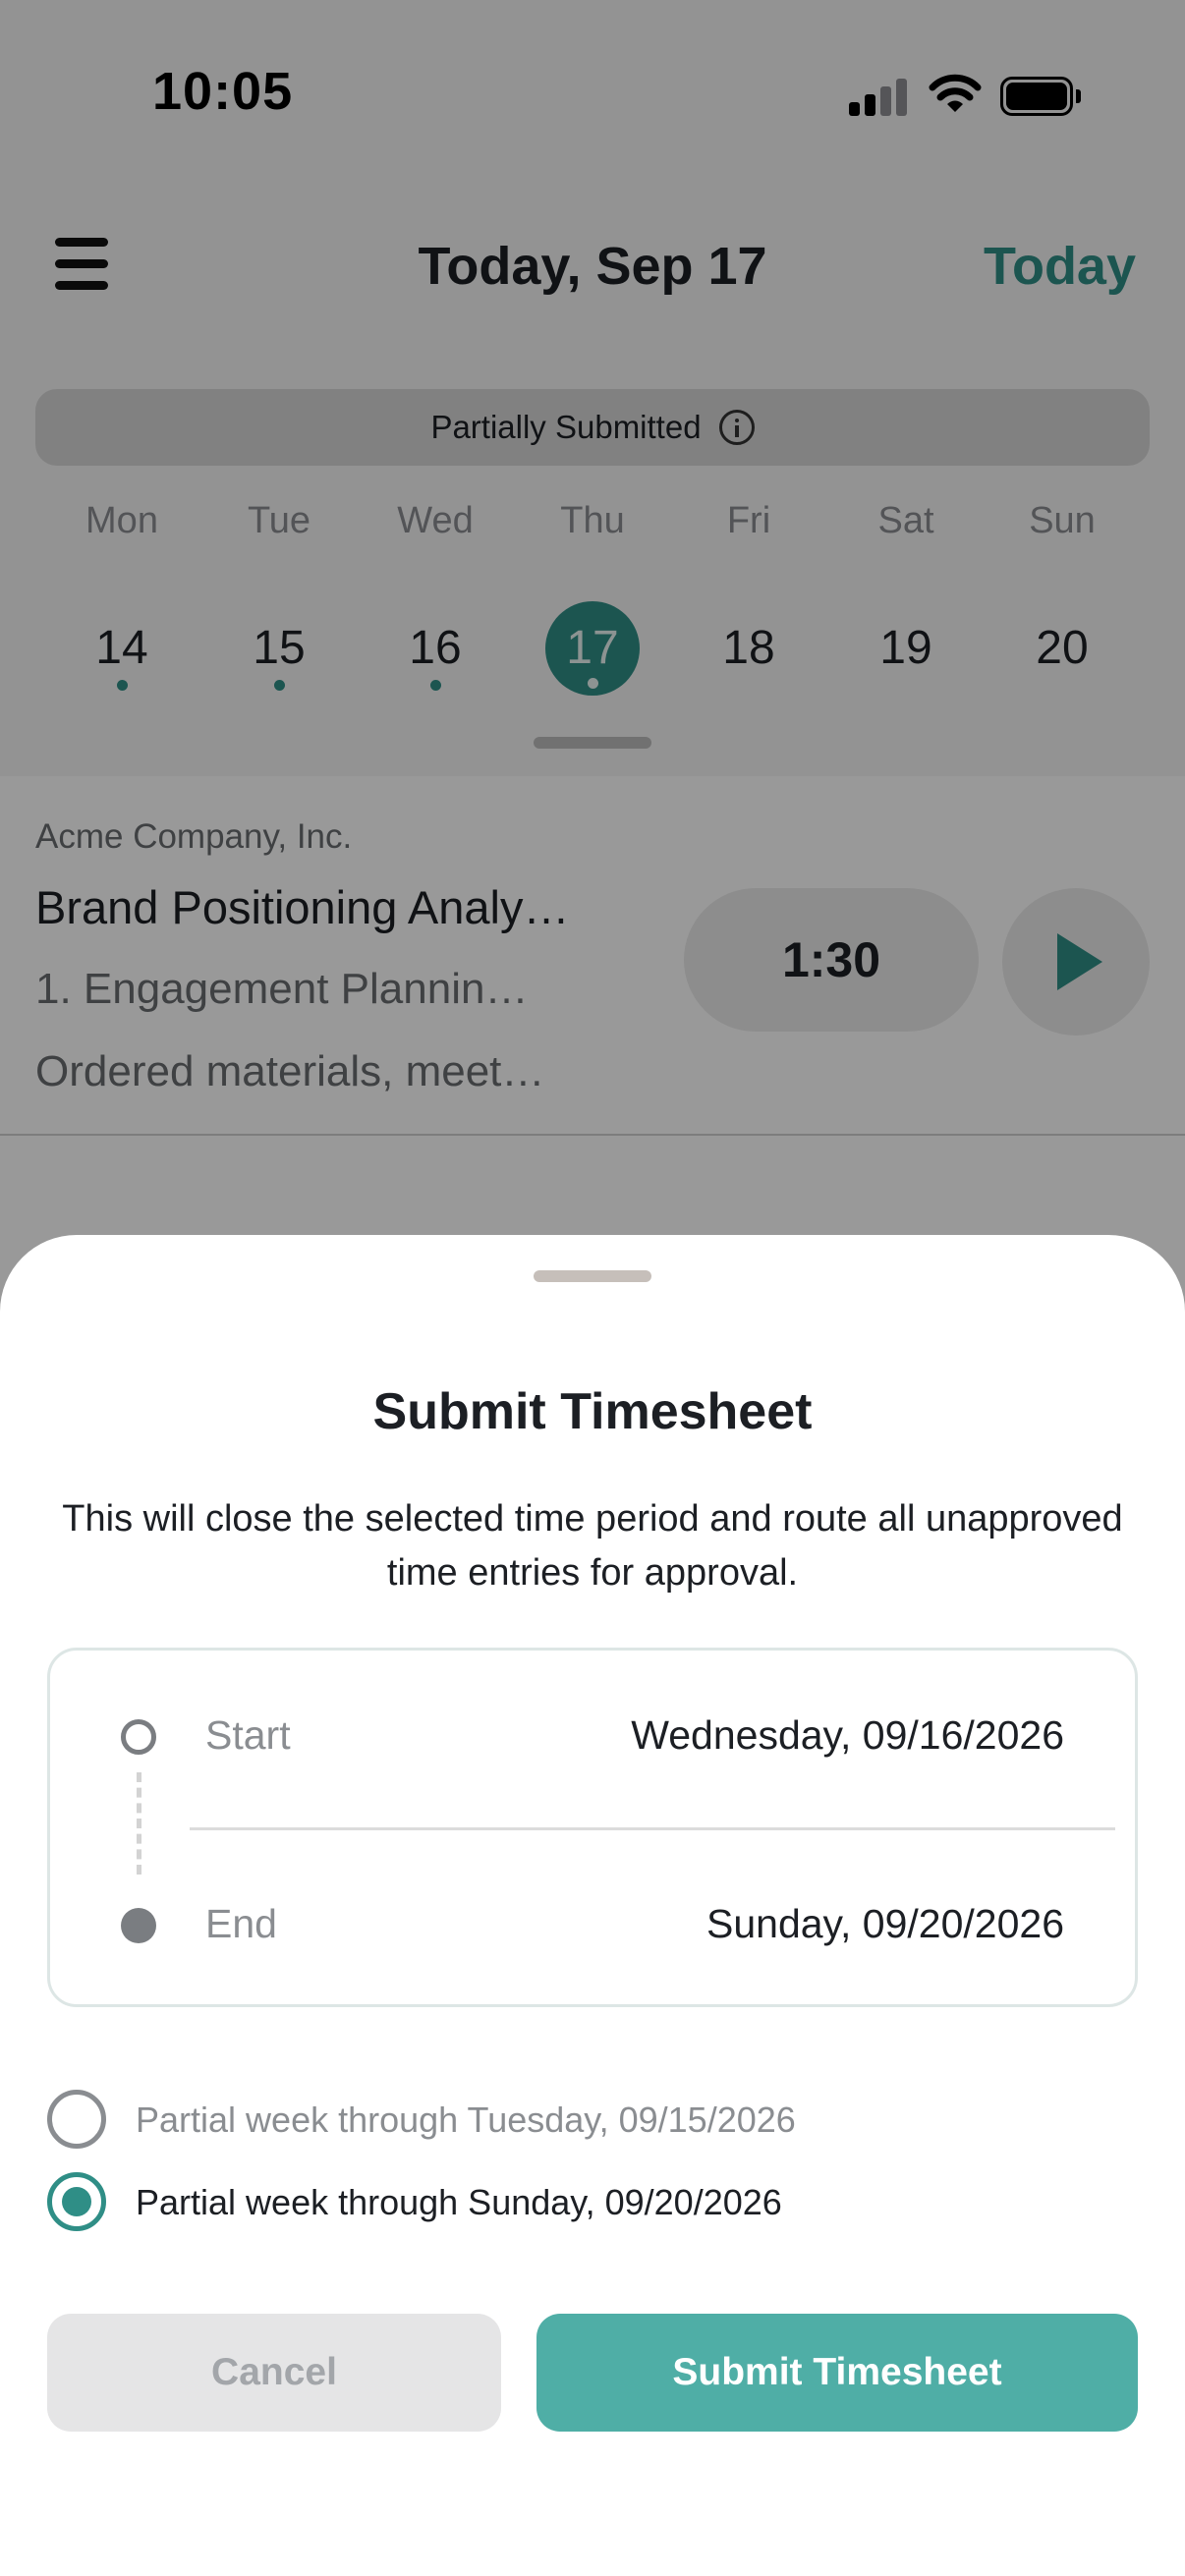 The width and height of the screenshot is (1185, 2576). Describe the element at coordinates (139, 1823) in the screenshot. I see `range-connector` at that location.